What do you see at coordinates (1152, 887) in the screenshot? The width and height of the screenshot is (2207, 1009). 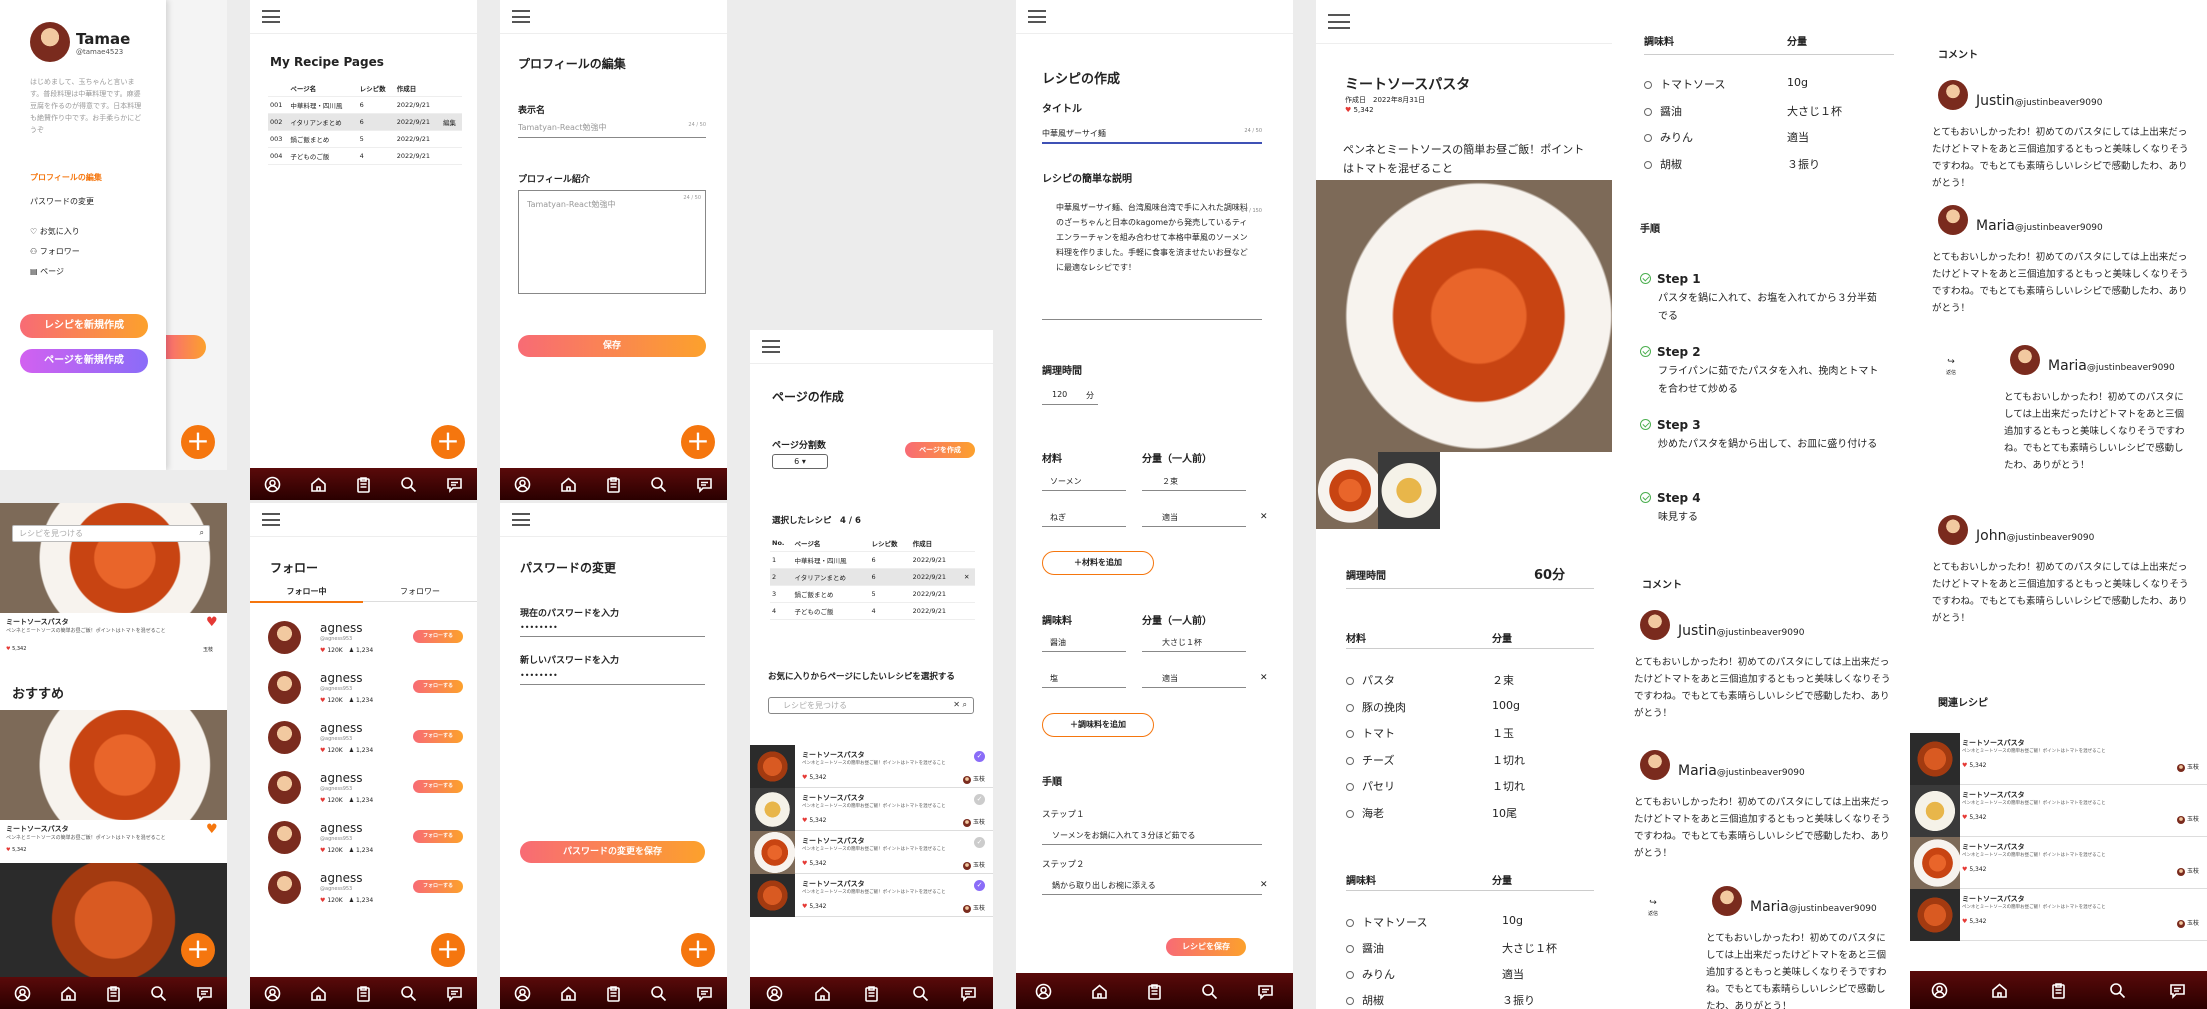 I see `step2-field: 鍋から取り出しお椀に添える` at bounding box center [1152, 887].